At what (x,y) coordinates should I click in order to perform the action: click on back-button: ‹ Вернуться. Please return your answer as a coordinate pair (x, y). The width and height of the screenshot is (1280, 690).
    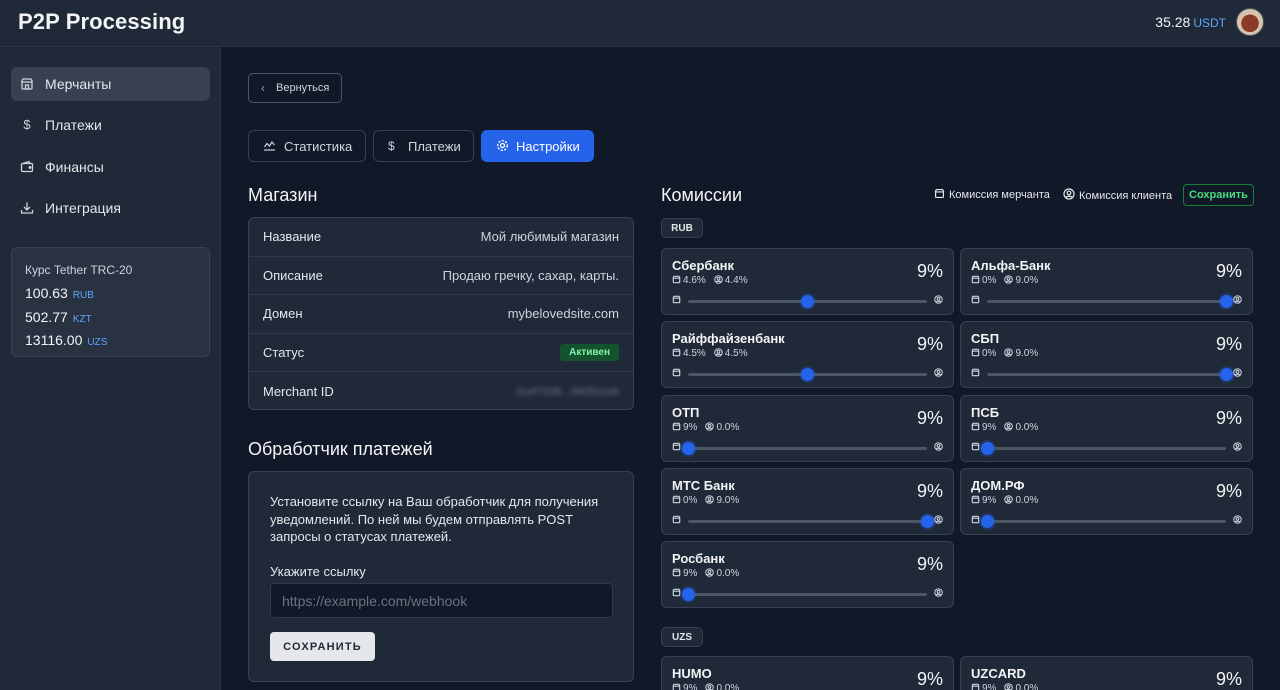
    Looking at the image, I should click on (295, 88).